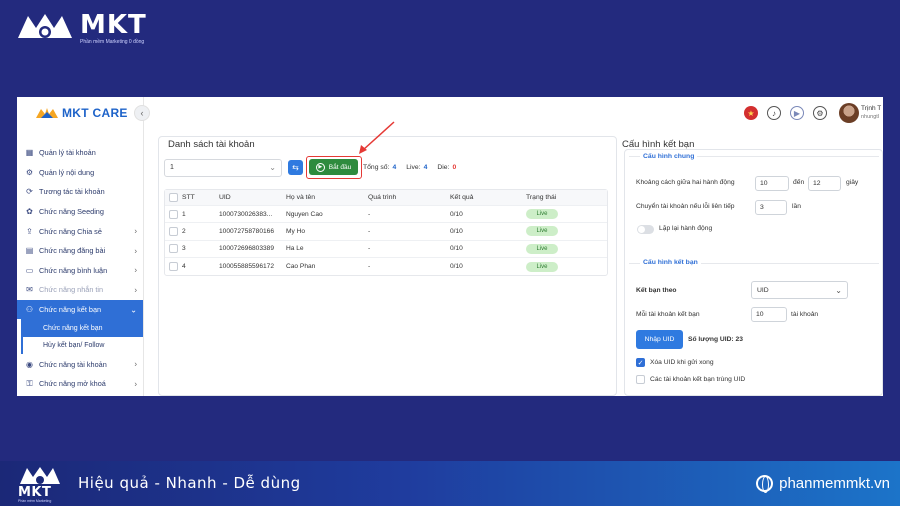  I want to click on sidebar-item: ⟳ Tương tác tài khoản, so click(80, 192).